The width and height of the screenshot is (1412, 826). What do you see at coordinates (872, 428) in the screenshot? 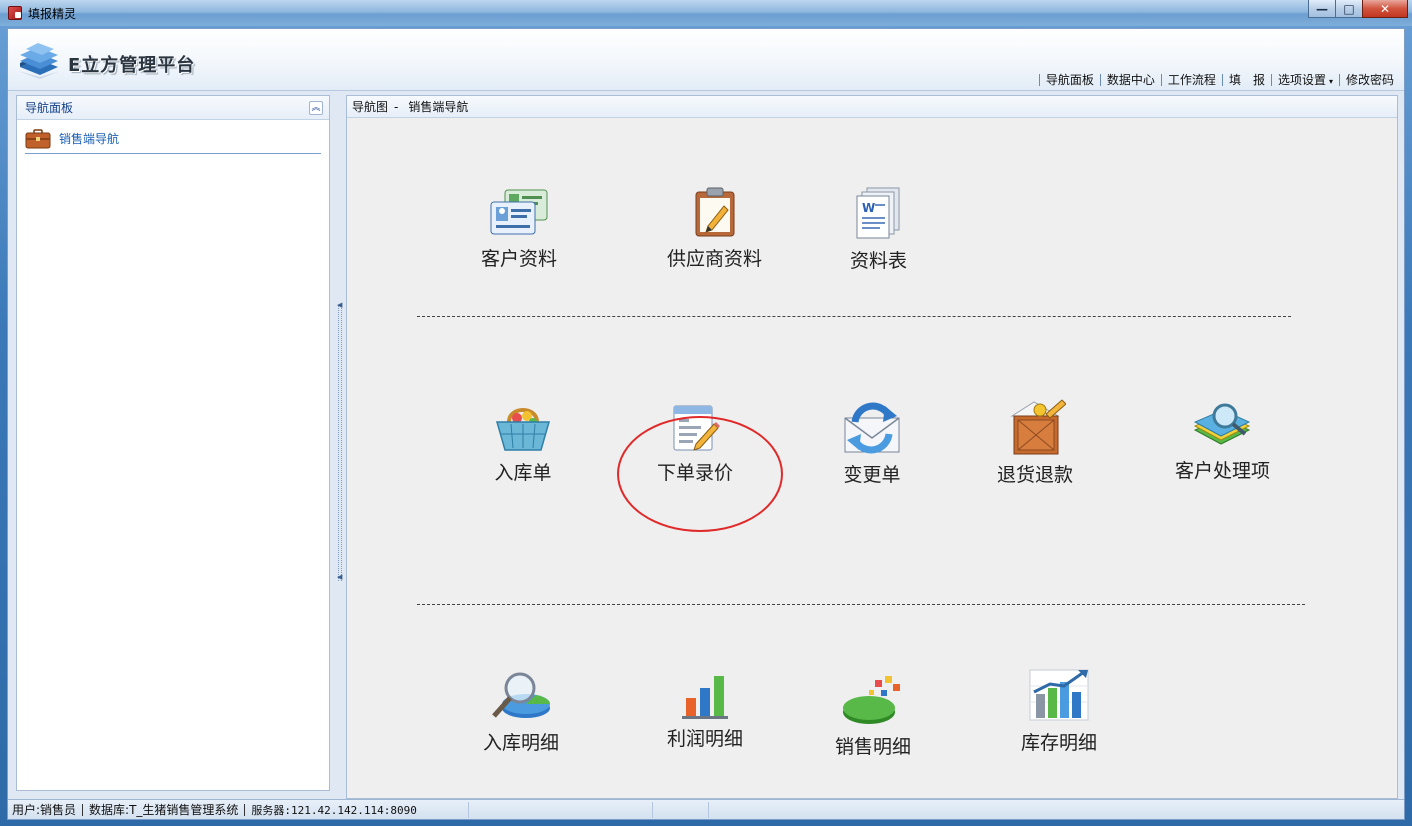
I see `mail-sync-icon` at bounding box center [872, 428].